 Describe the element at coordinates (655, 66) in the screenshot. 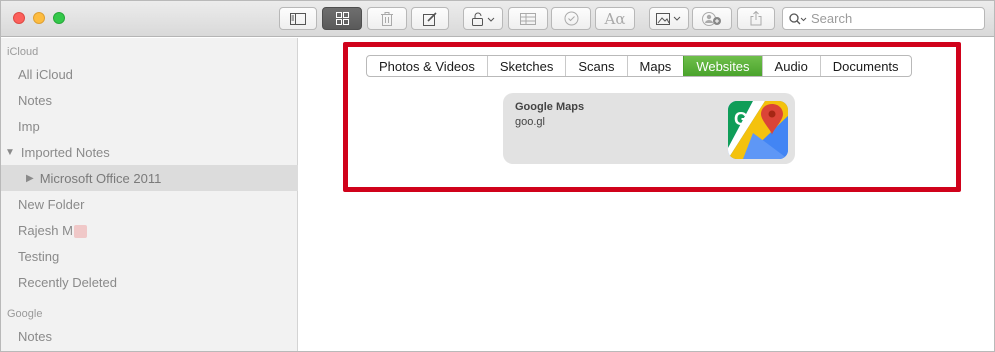

I see `tab-maps: Maps` at that location.